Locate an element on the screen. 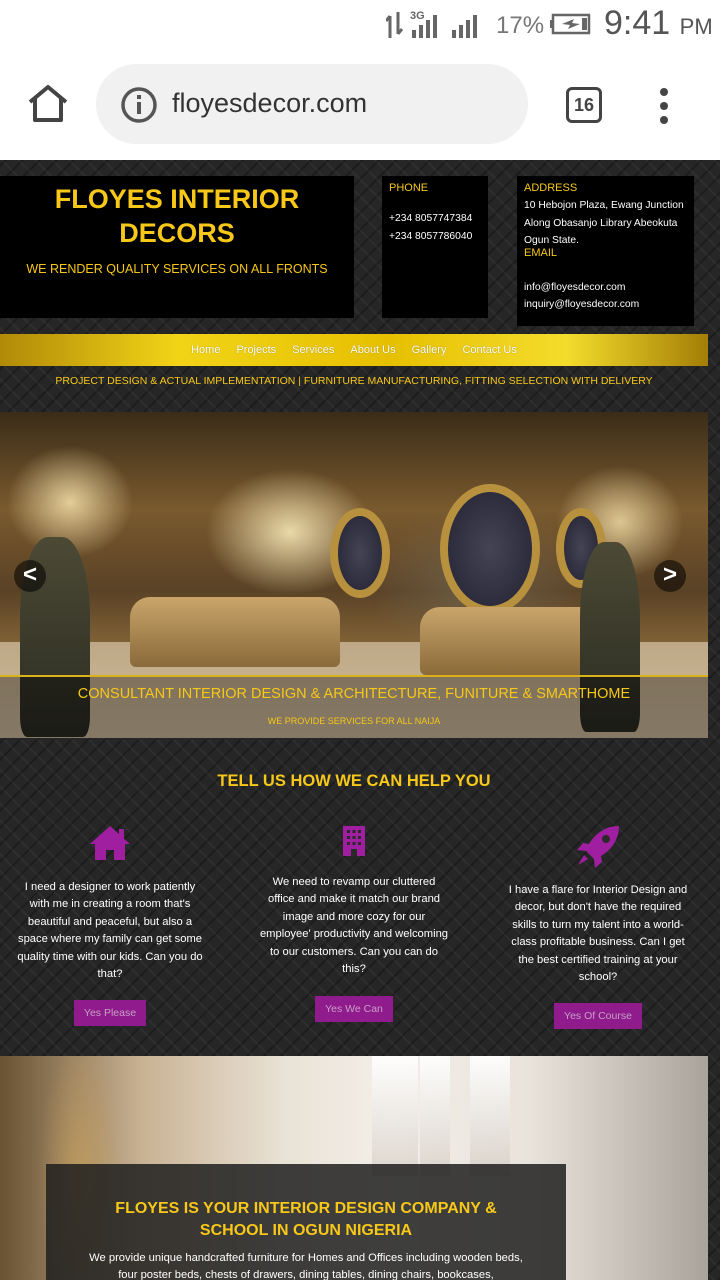 The width and height of the screenshot is (720, 1280). nav-gallery: Gallery is located at coordinates (429, 350).